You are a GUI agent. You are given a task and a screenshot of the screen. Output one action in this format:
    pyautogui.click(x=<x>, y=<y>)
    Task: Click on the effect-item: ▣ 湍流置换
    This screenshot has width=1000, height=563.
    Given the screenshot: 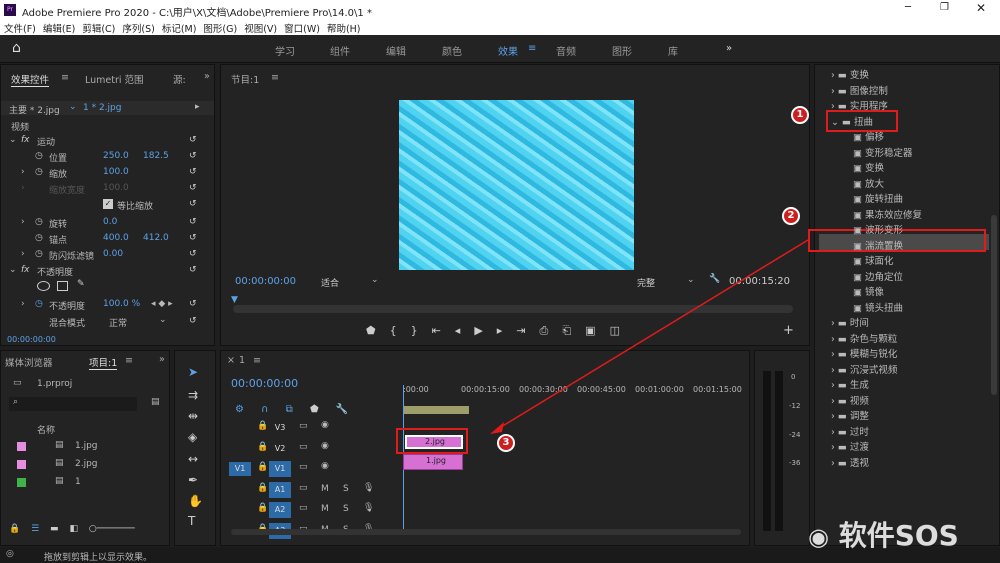 What is the action you would take?
    pyautogui.click(x=878, y=245)
    